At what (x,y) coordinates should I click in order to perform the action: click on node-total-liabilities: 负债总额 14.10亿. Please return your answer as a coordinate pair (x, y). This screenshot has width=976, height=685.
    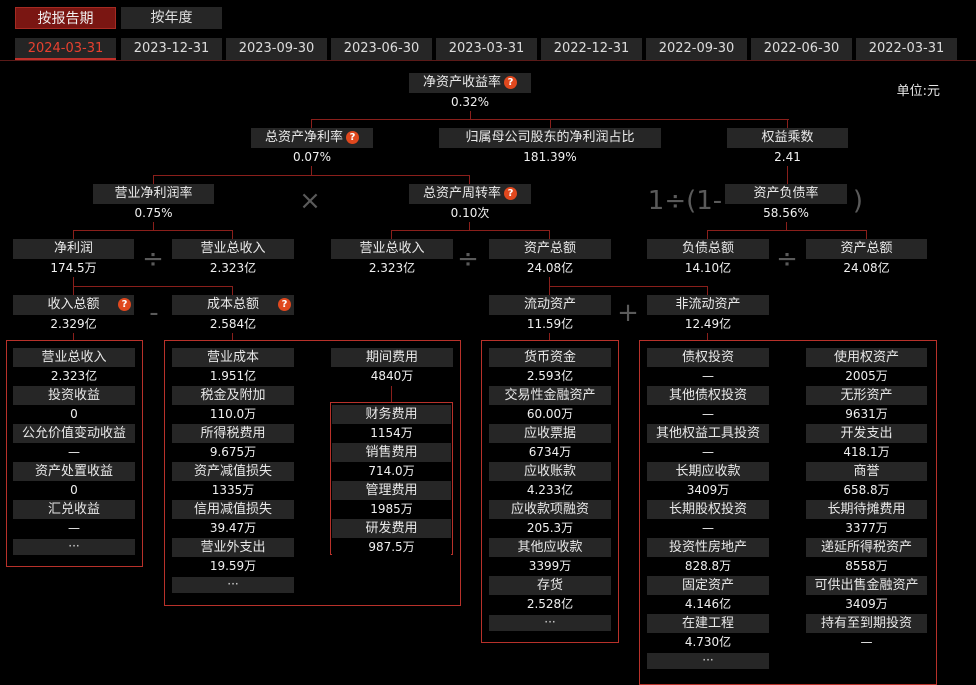
    Looking at the image, I should click on (708, 258).